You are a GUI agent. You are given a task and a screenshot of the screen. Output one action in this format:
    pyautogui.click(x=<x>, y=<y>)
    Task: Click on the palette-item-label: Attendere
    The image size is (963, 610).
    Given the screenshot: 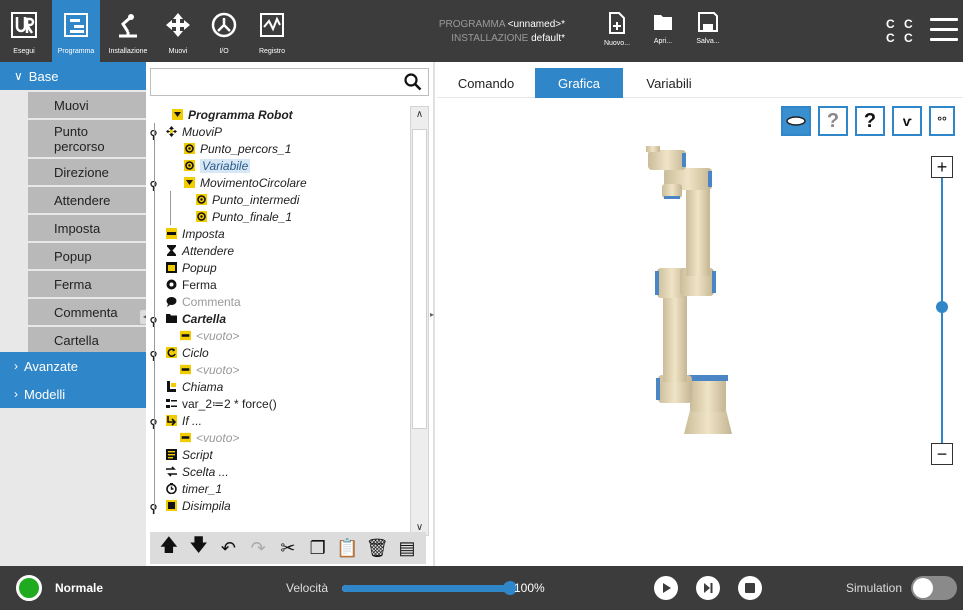 What is the action you would take?
    pyautogui.click(x=82, y=200)
    